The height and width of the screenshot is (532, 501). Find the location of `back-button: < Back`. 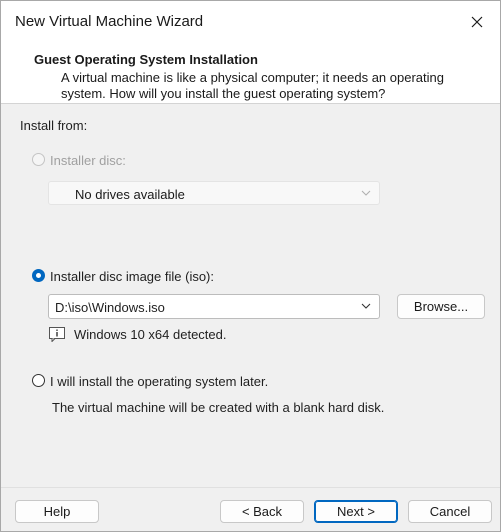

back-button: < Back is located at coordinates (262, 511).